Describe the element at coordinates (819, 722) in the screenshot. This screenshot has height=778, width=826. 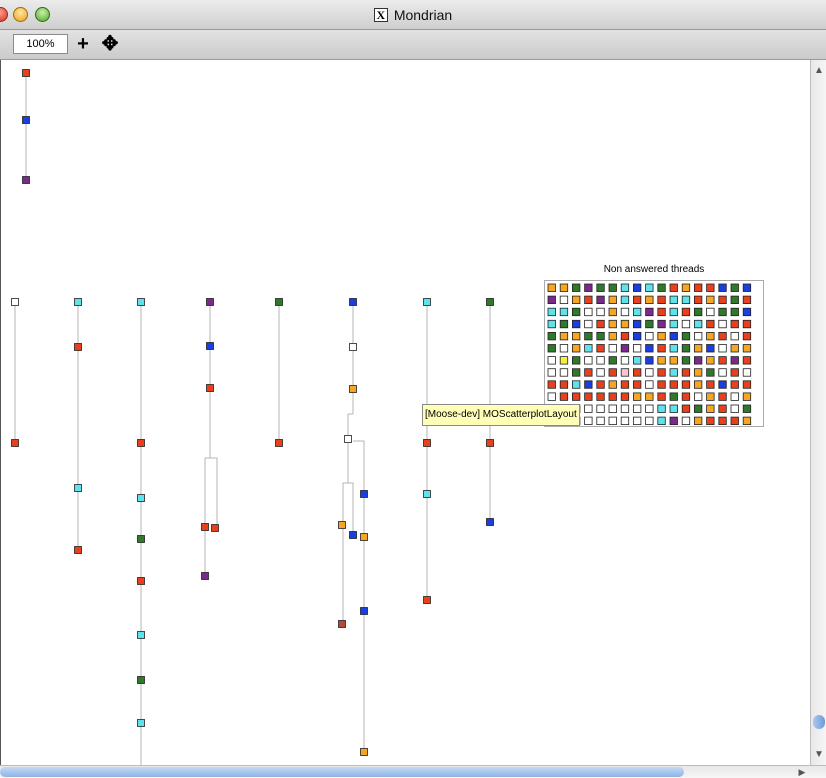
I see `vertical-scroll-thumb` at that location.